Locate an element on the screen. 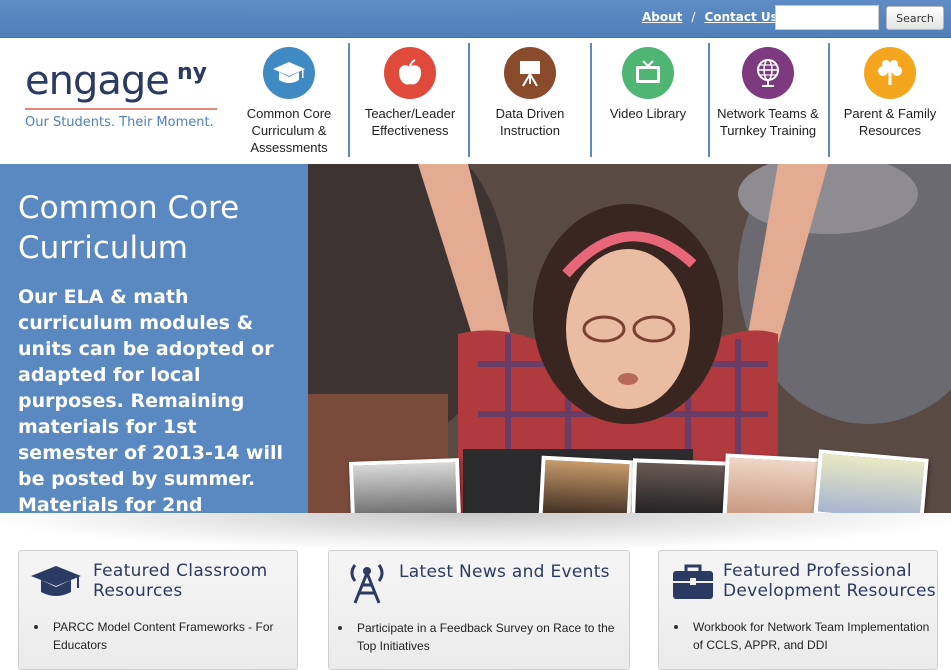 Image resolution: width=951 pixels, height=670 pixels. tree-icon is located at coordinates (890, 73).